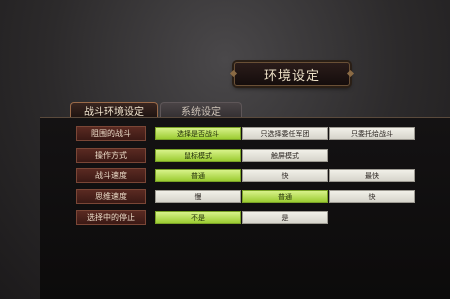 The width and height of the screenshot is (450, 299). Describe the element at coordinates (111, 155) in the screenshot. I see `setting-label: 操作方式` at that location.